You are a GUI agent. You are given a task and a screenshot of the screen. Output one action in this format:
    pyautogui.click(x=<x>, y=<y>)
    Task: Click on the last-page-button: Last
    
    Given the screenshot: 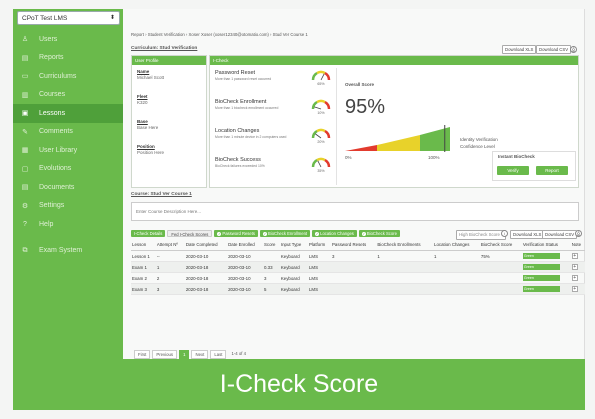 What is the action you would take?
    pyautogui.click(x=218, y=354)
    